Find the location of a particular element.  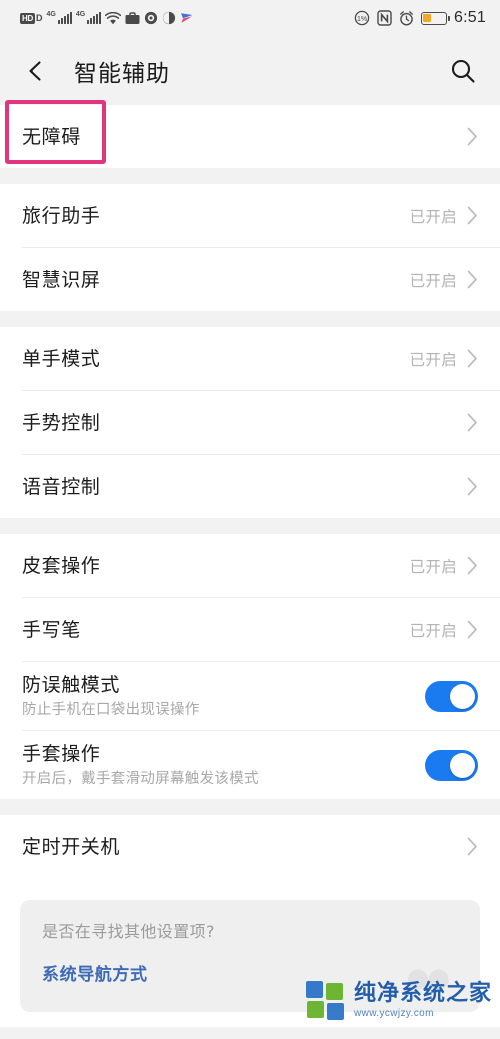

settings-row-travel-assistant: 旅行助手 已开启 is located at coordinates (250, 215).